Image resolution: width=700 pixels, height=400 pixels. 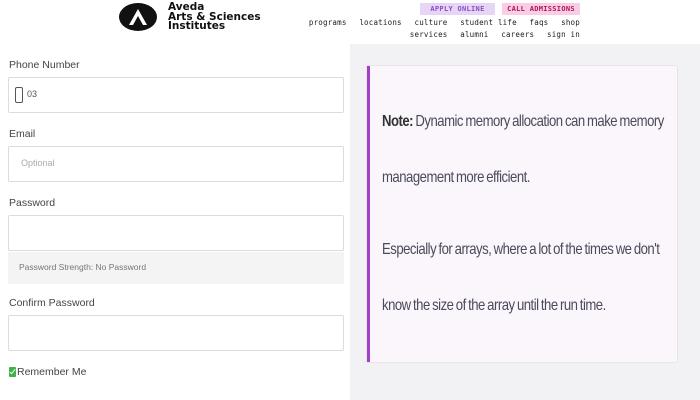 I want to click on call-admissions-button: CALL ADMISSIONS, so click(x=541, y=9).